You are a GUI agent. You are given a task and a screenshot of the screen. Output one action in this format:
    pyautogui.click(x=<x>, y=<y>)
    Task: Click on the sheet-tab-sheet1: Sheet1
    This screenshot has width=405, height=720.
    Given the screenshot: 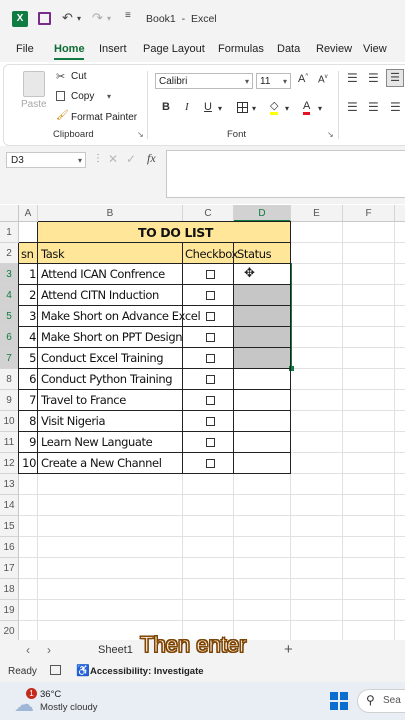 What is the action you would take?
    pyautogui.click(x=115, y=650)
    